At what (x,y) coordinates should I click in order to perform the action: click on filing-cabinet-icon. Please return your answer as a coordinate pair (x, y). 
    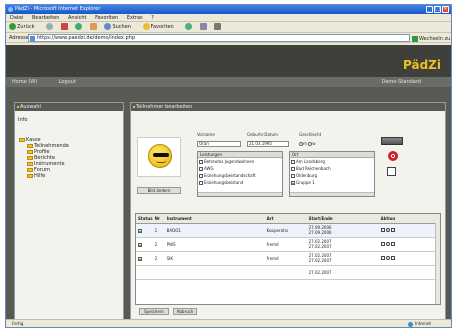
    Looking at the image, I should click on (392, 141).